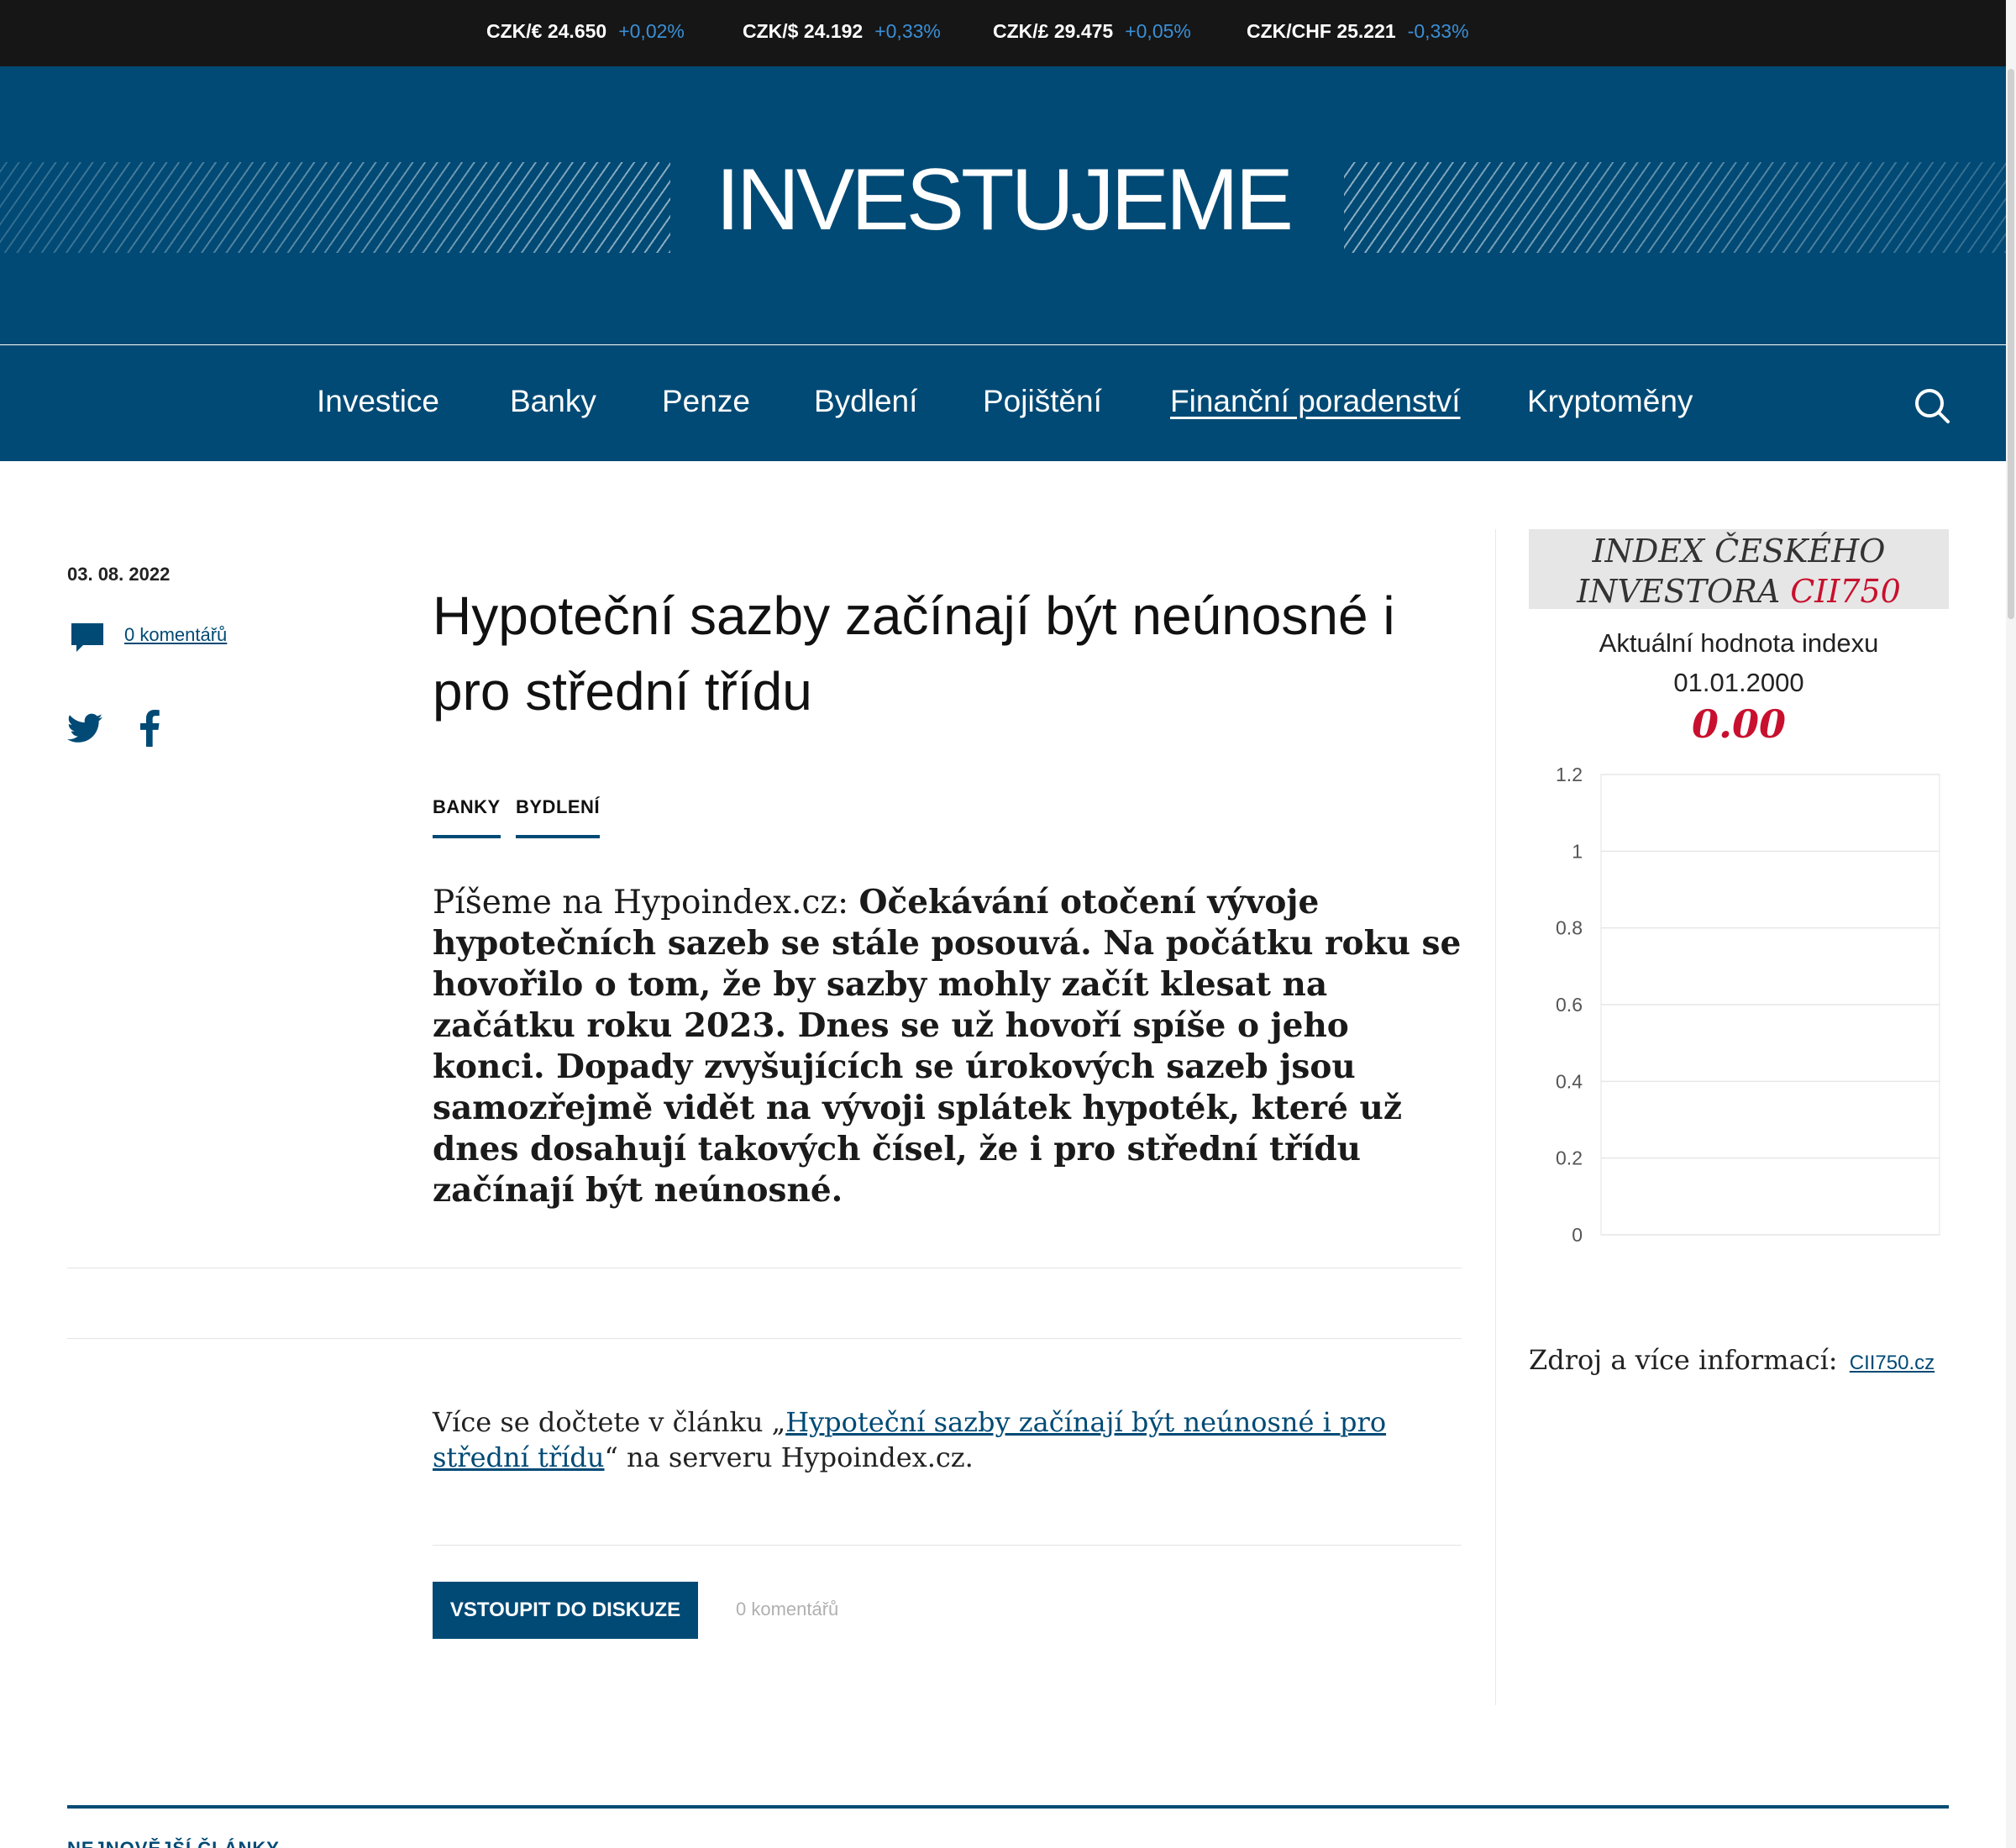 This screenshot has width=2016, height=1848. Describe the element at coordinates (1577, 851) in the screenshot. I see `chart-y-tick-label: 1` at that location.